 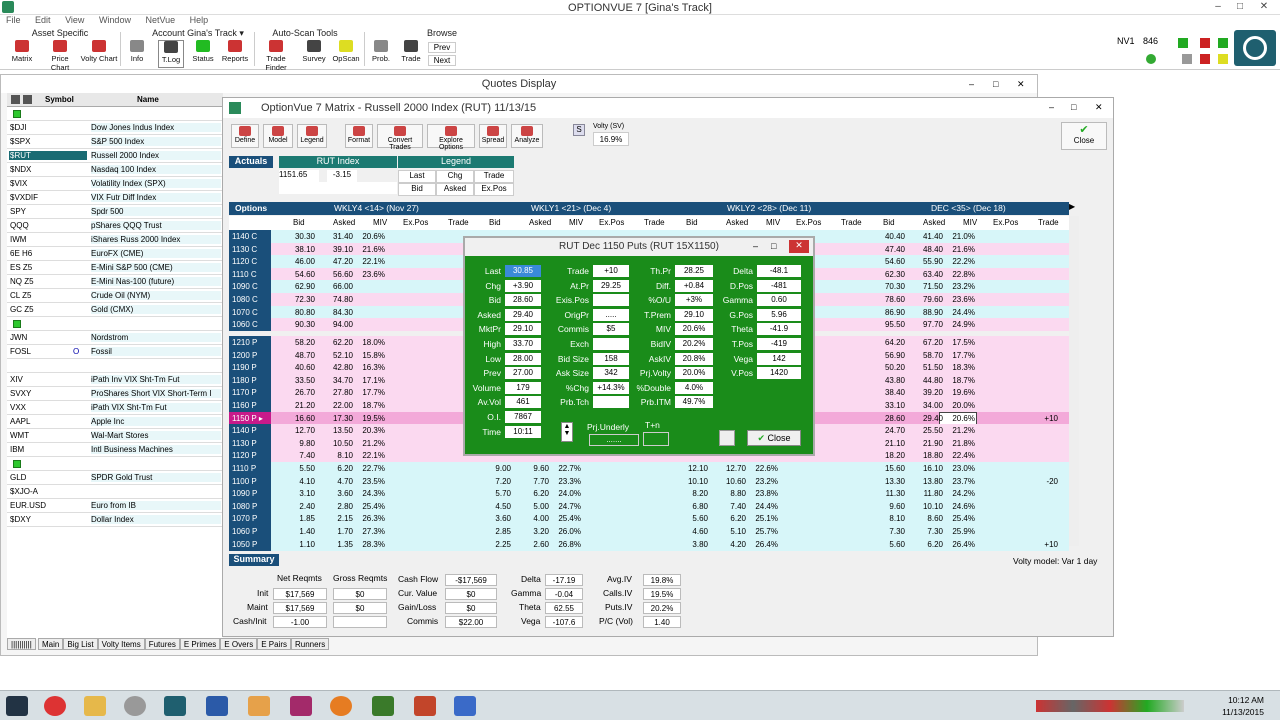 What do you see at coordinates (1073, 107) in the screenshot?
I see `matrix-maximize-icon: □` at bounding box center [1073, 107].